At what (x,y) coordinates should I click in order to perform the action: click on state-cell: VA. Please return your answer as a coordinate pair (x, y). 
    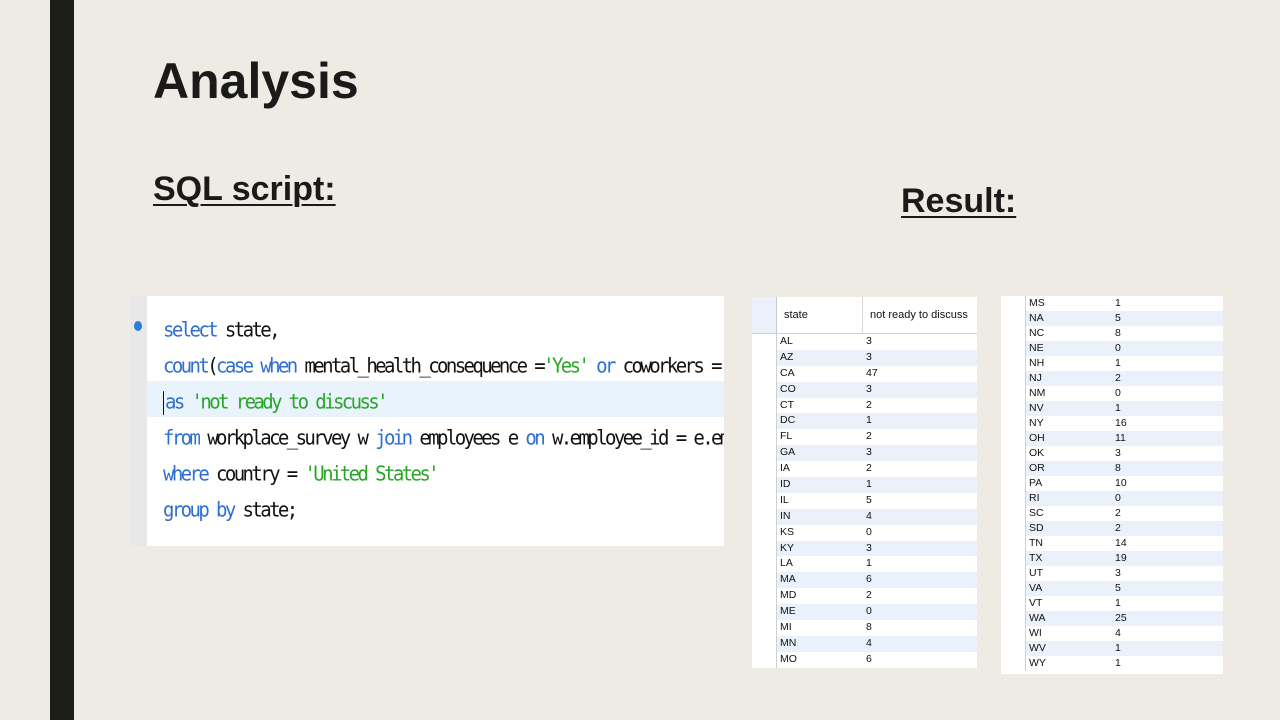
    Looking at the image, I should click on (1069, 588).